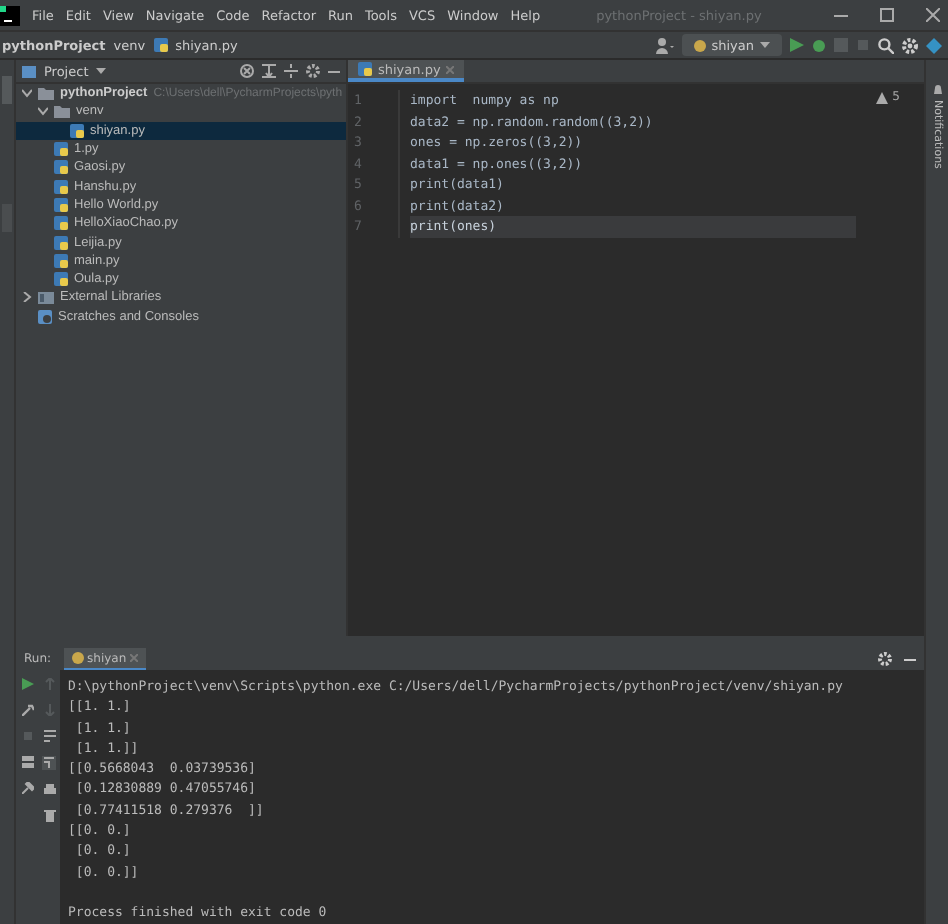  What do you see at coordinates (27, 762) in the screenshot?
I see `layout-icon` at bounding box center [27, 762].